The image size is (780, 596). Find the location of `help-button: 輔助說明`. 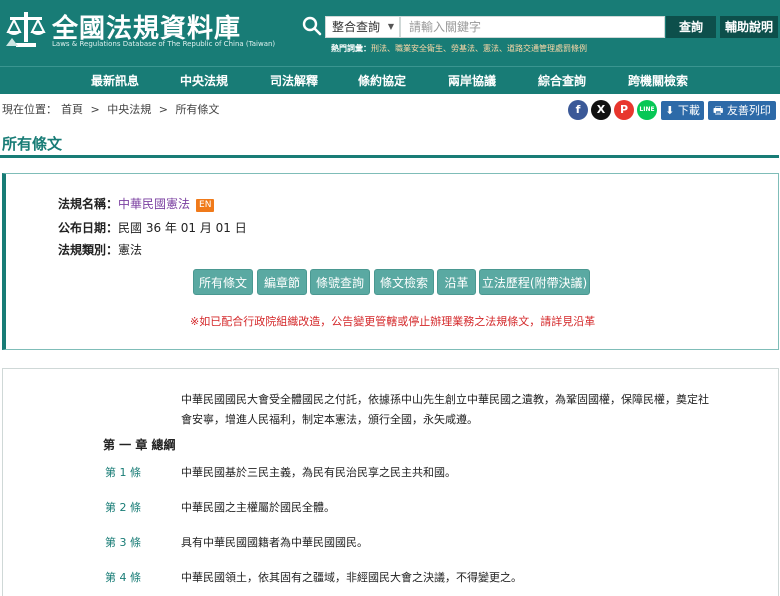

help-button: 輔助說明 is located at coordinates (749, 27).